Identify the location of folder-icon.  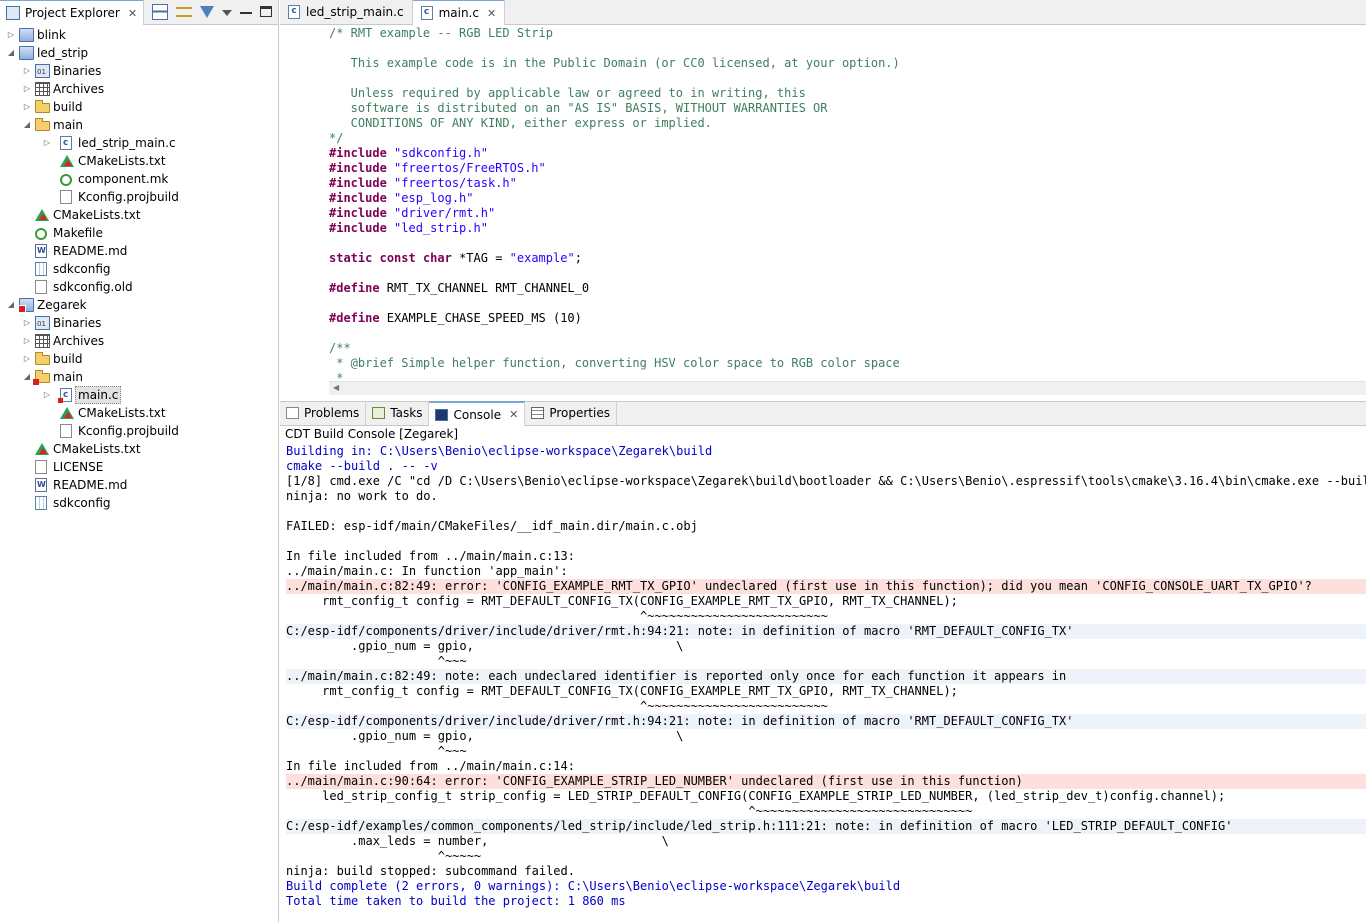
(42, 358).